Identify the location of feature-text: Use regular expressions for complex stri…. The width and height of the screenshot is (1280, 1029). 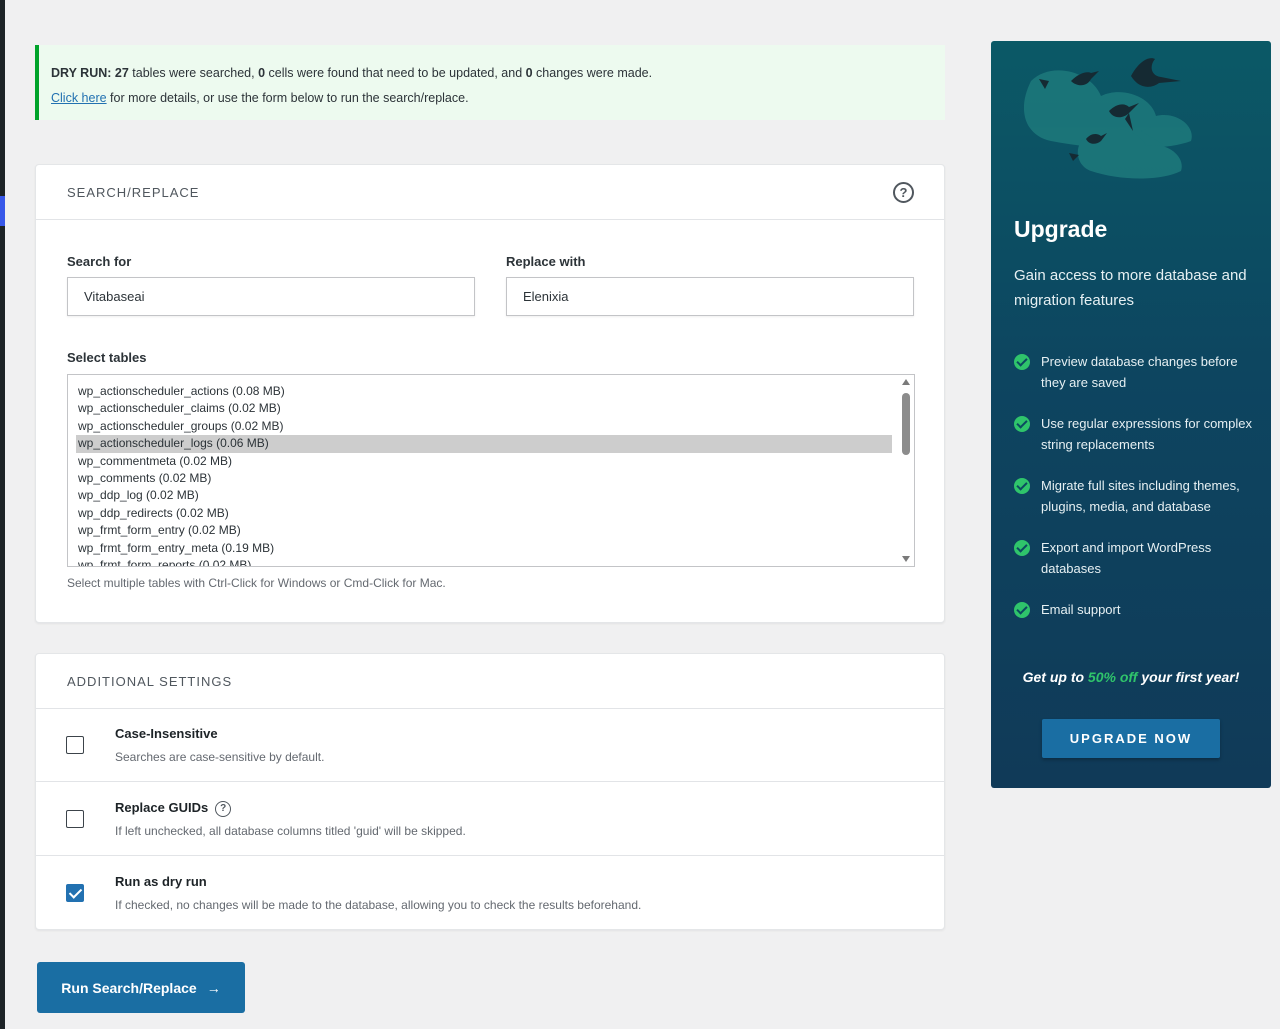
(1146, 434).